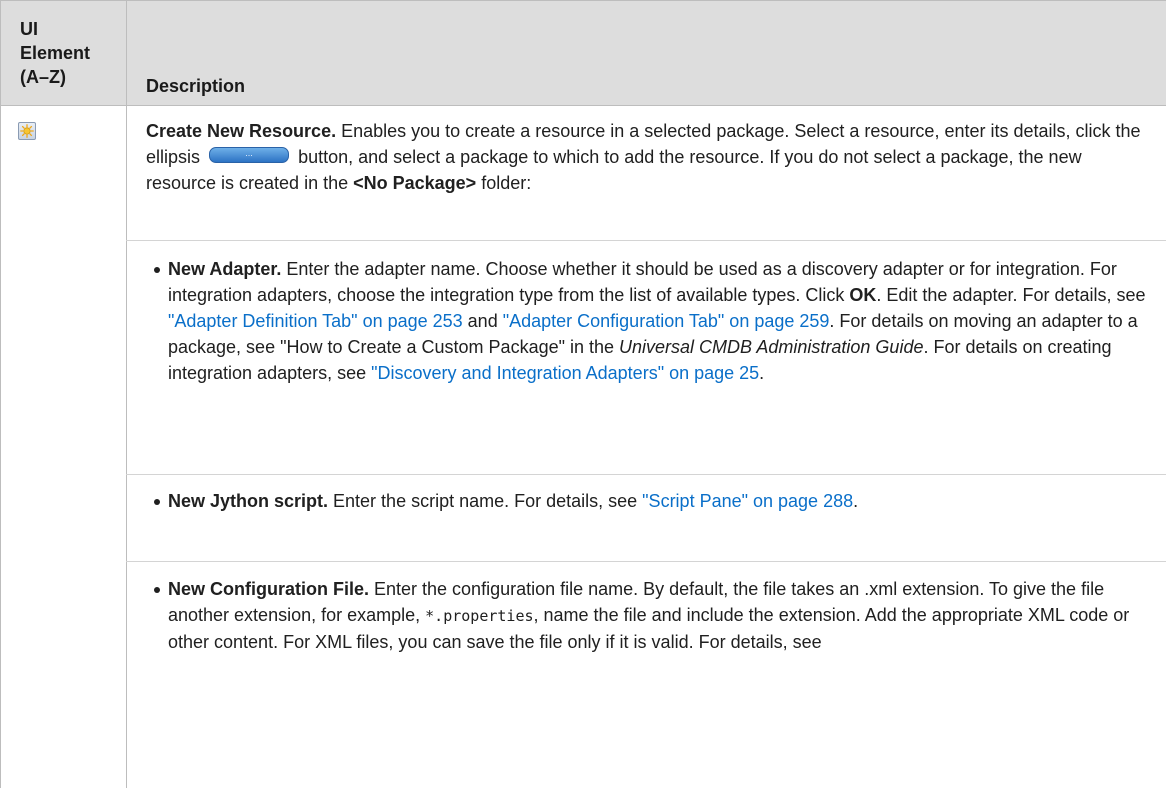 The width and height of the screenshot is (1166, 788). Describe the element at coordinates (55, 53) in the screenshot. I see `header-ui-element: UI Element (A–Z)` at that location.